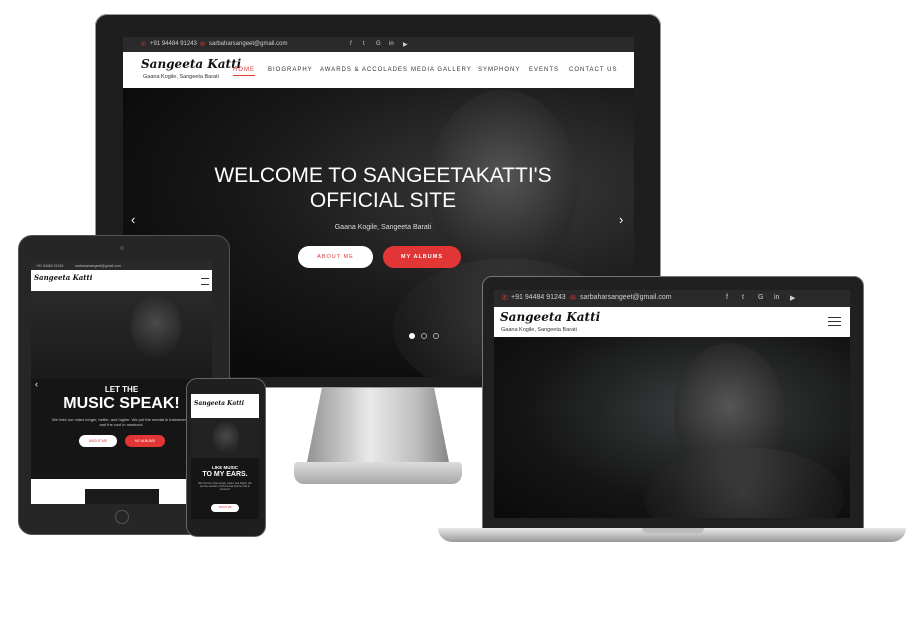 Image resolution: width=921 pixels, height=636 pixels. I want to click on phone-hero-line1: LIKE MUSIC, so click(224, 467).